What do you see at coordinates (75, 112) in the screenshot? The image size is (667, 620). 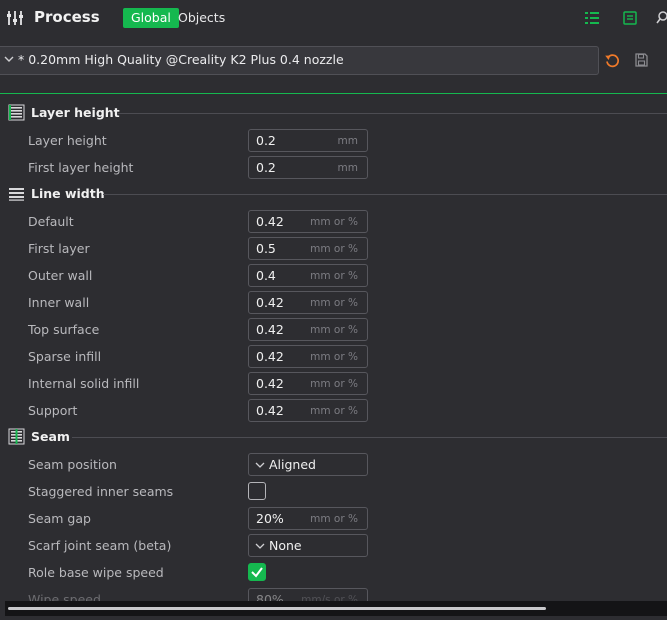 I see `section-title: Layer height` at bounding box center [75, 112].